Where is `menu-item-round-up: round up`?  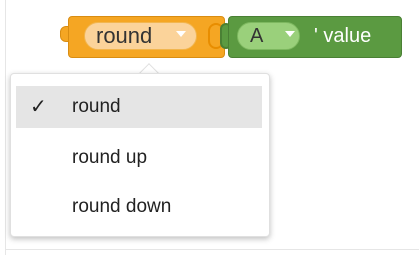 menu-item-round-up: round up is located at coordinates (139, 158).